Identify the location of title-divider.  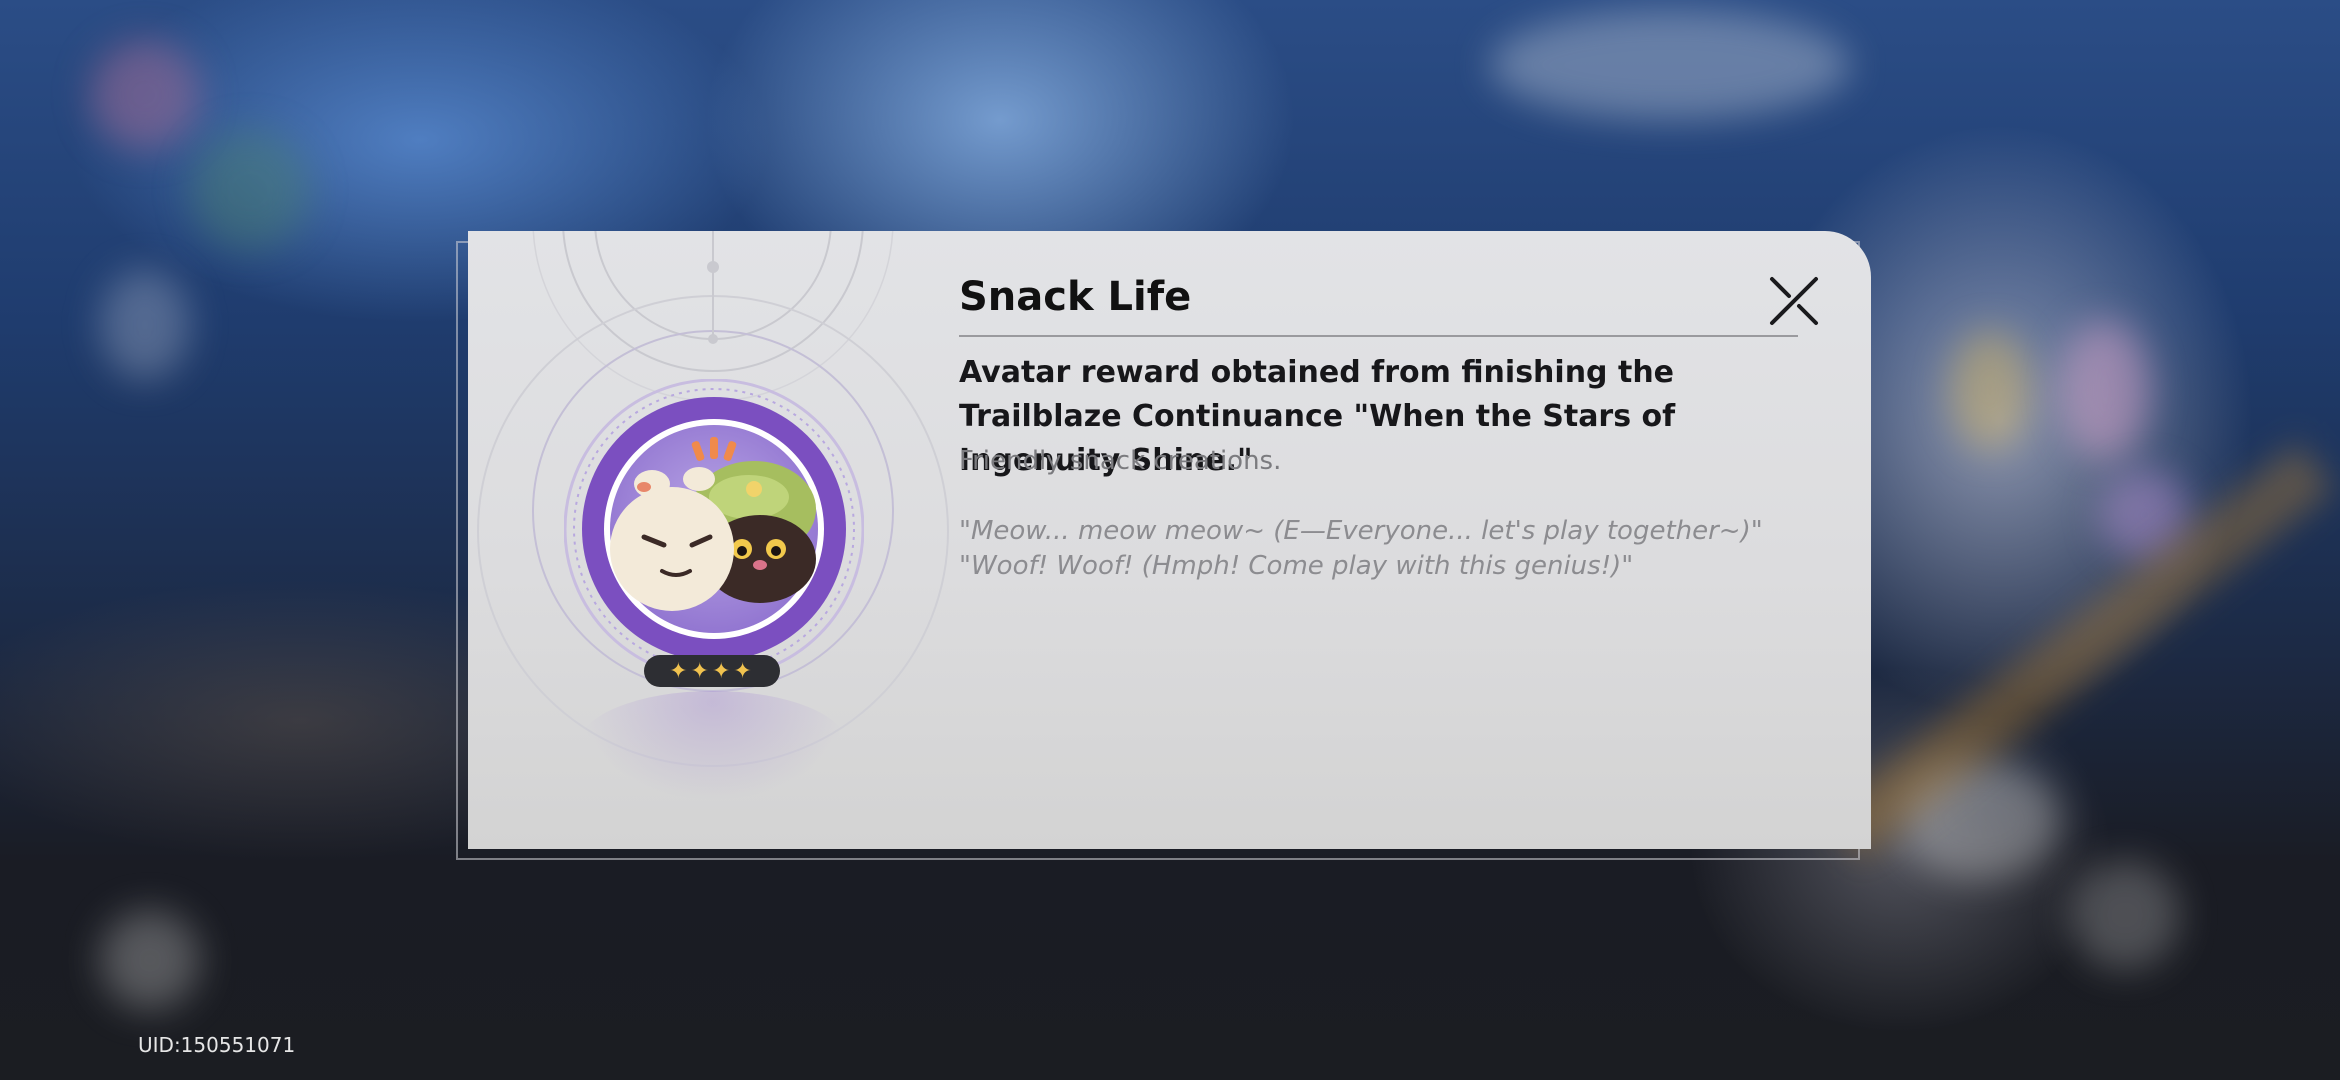
(1378, 336).